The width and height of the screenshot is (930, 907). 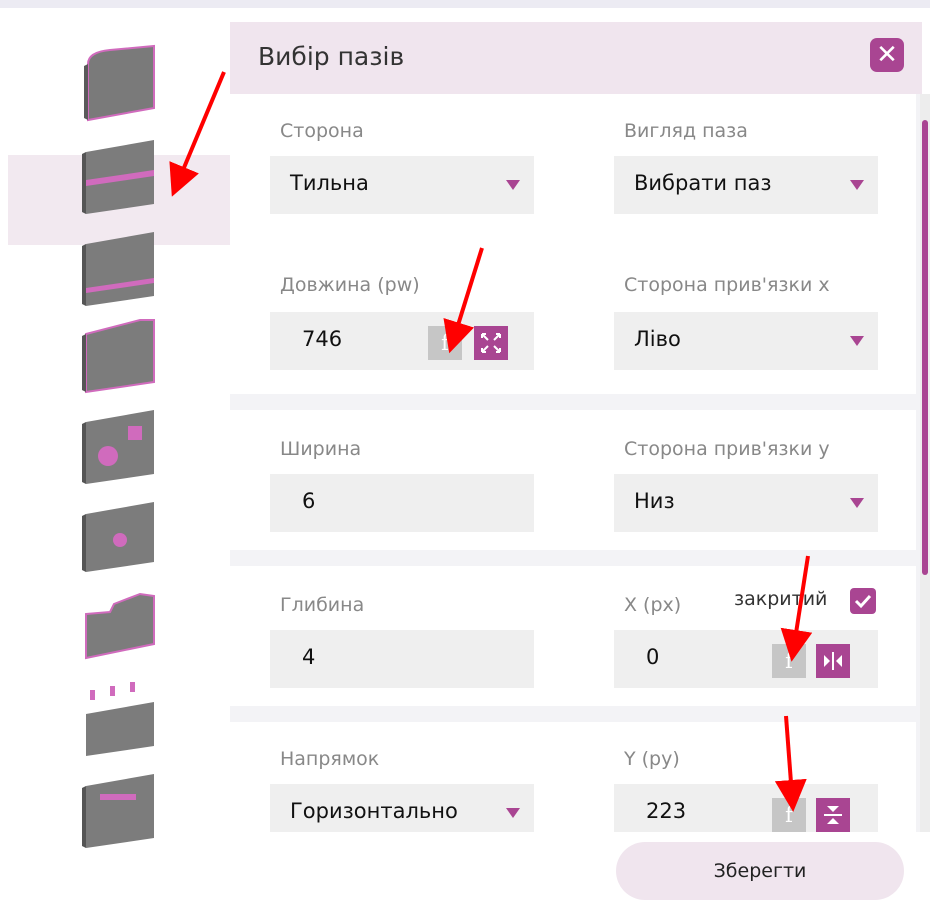 What do you see at coordinates (120, 626) in the screenshot?
I see `thumbnail-panel-contour` at bounding box center [120, 626].